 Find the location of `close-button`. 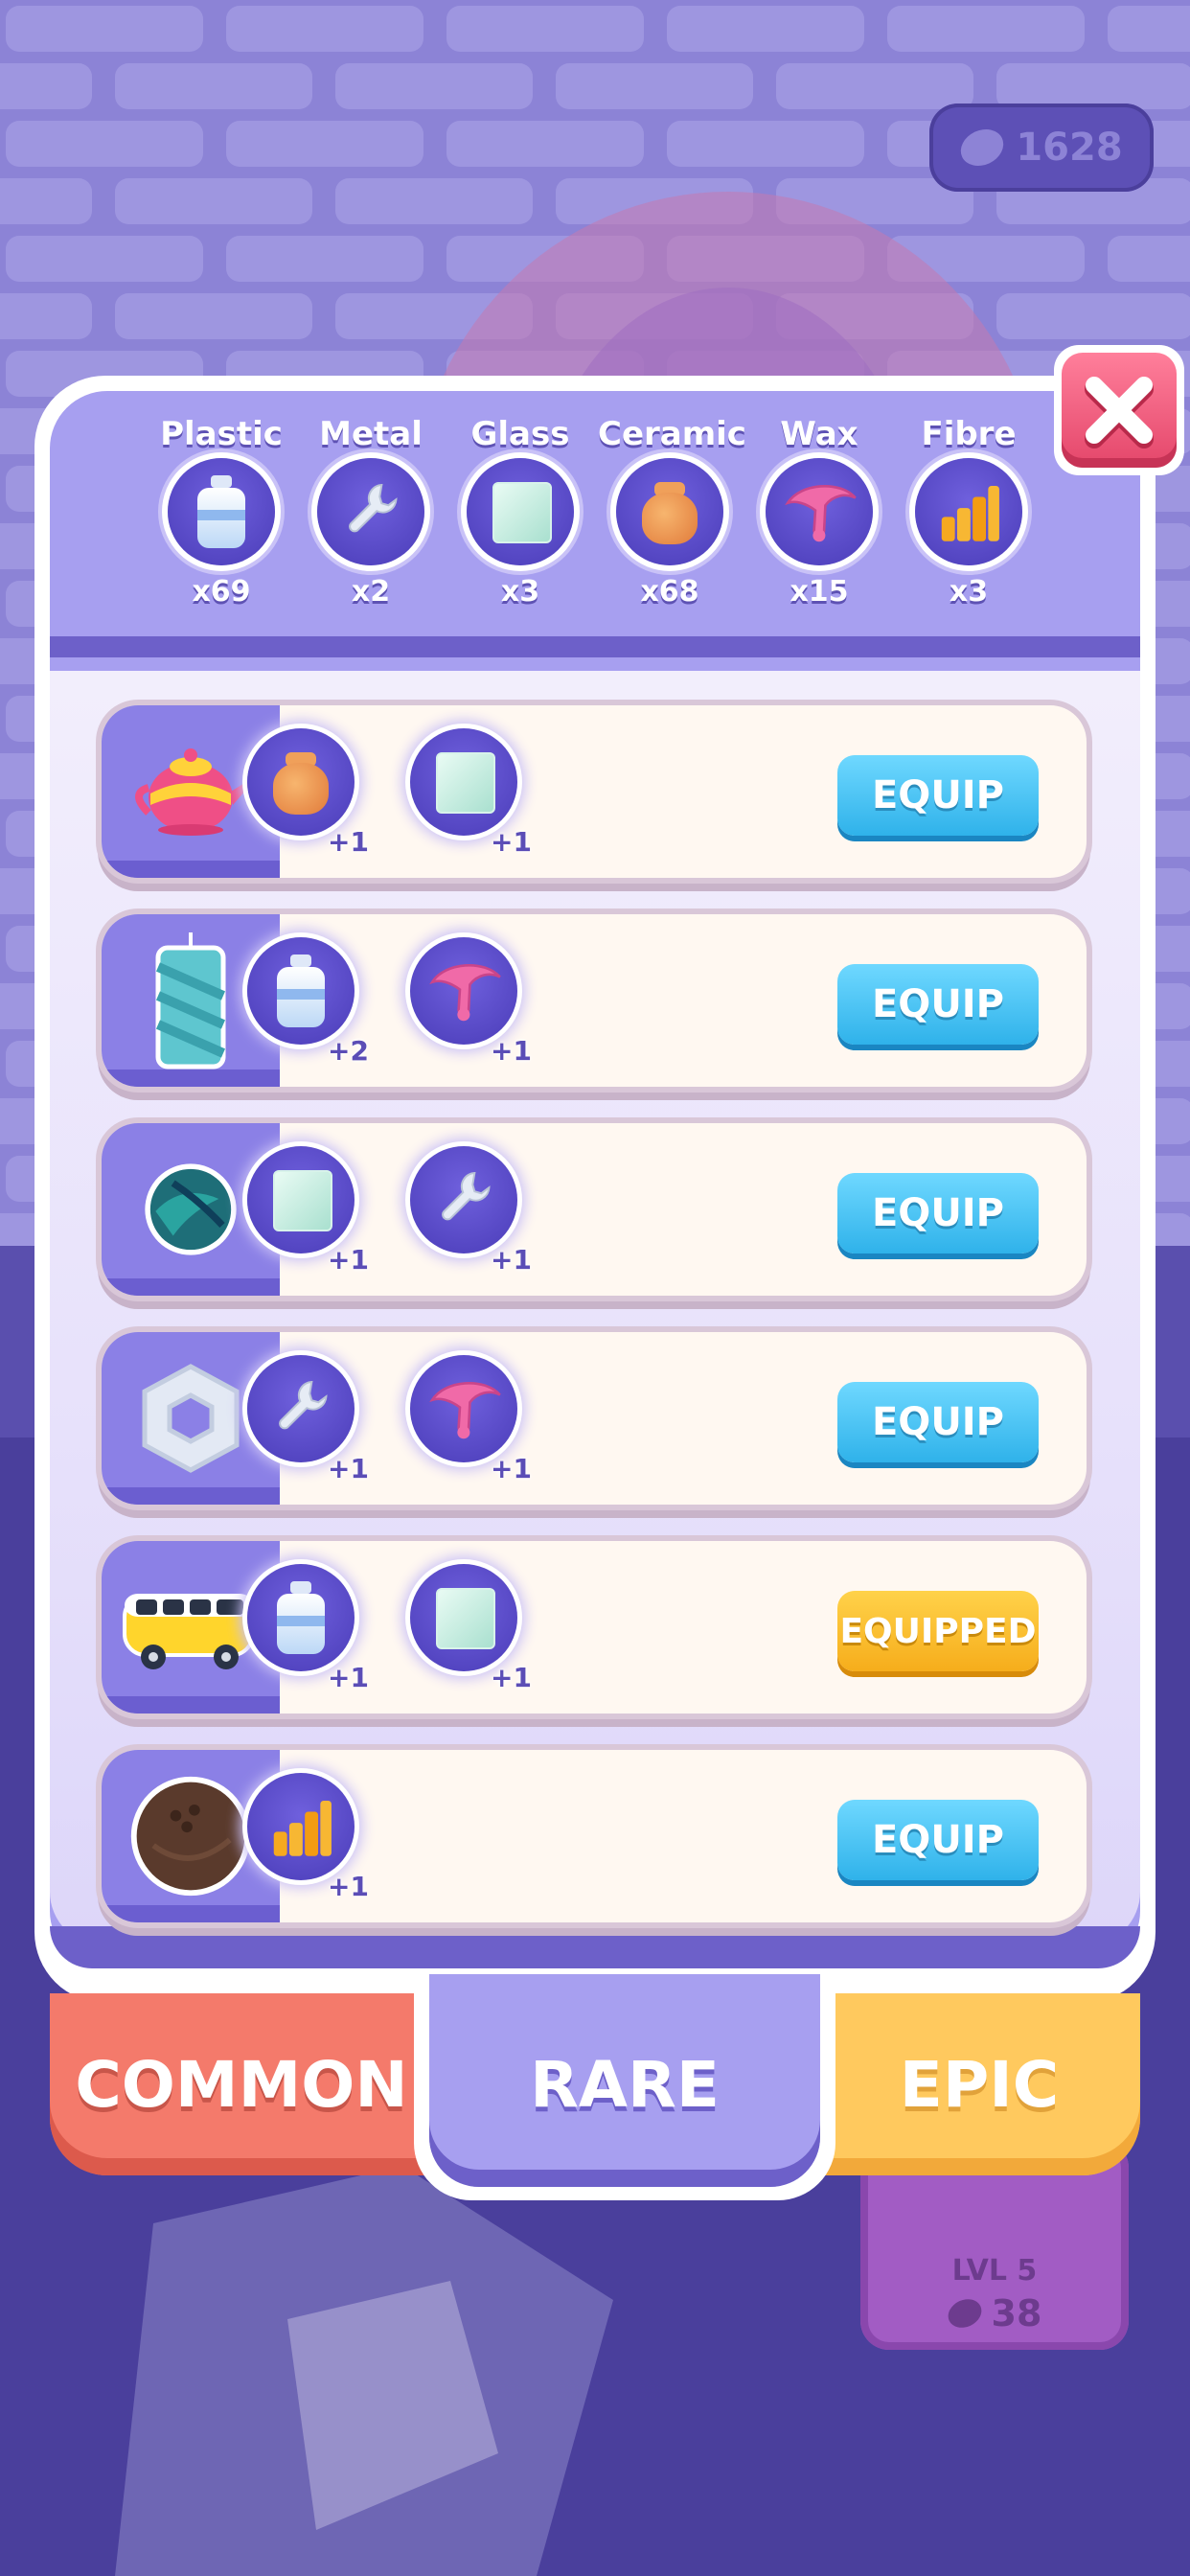

close-button is located at coordinates (1119, 410).